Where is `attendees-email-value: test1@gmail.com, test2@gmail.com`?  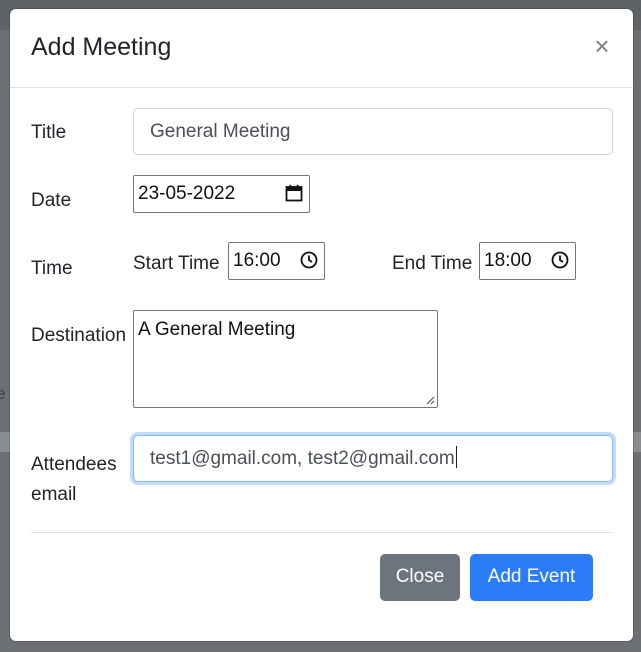 attendees-email-value: test1@gmail.com, test2@gmail.com is located at coordinates (302, 458).